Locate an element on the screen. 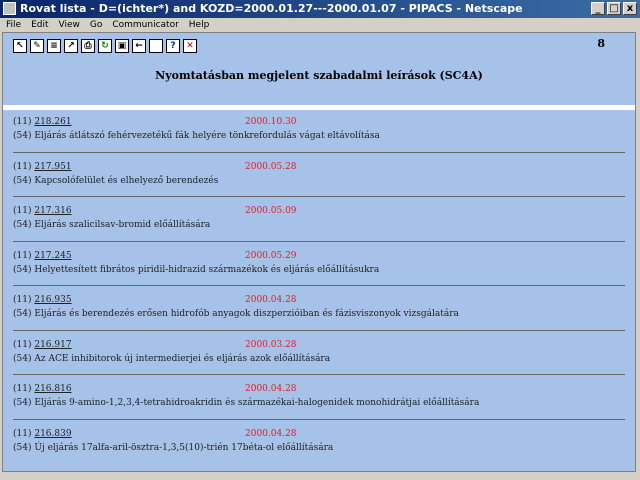  arrow-icon: ← is located at coordinates (139, 46).